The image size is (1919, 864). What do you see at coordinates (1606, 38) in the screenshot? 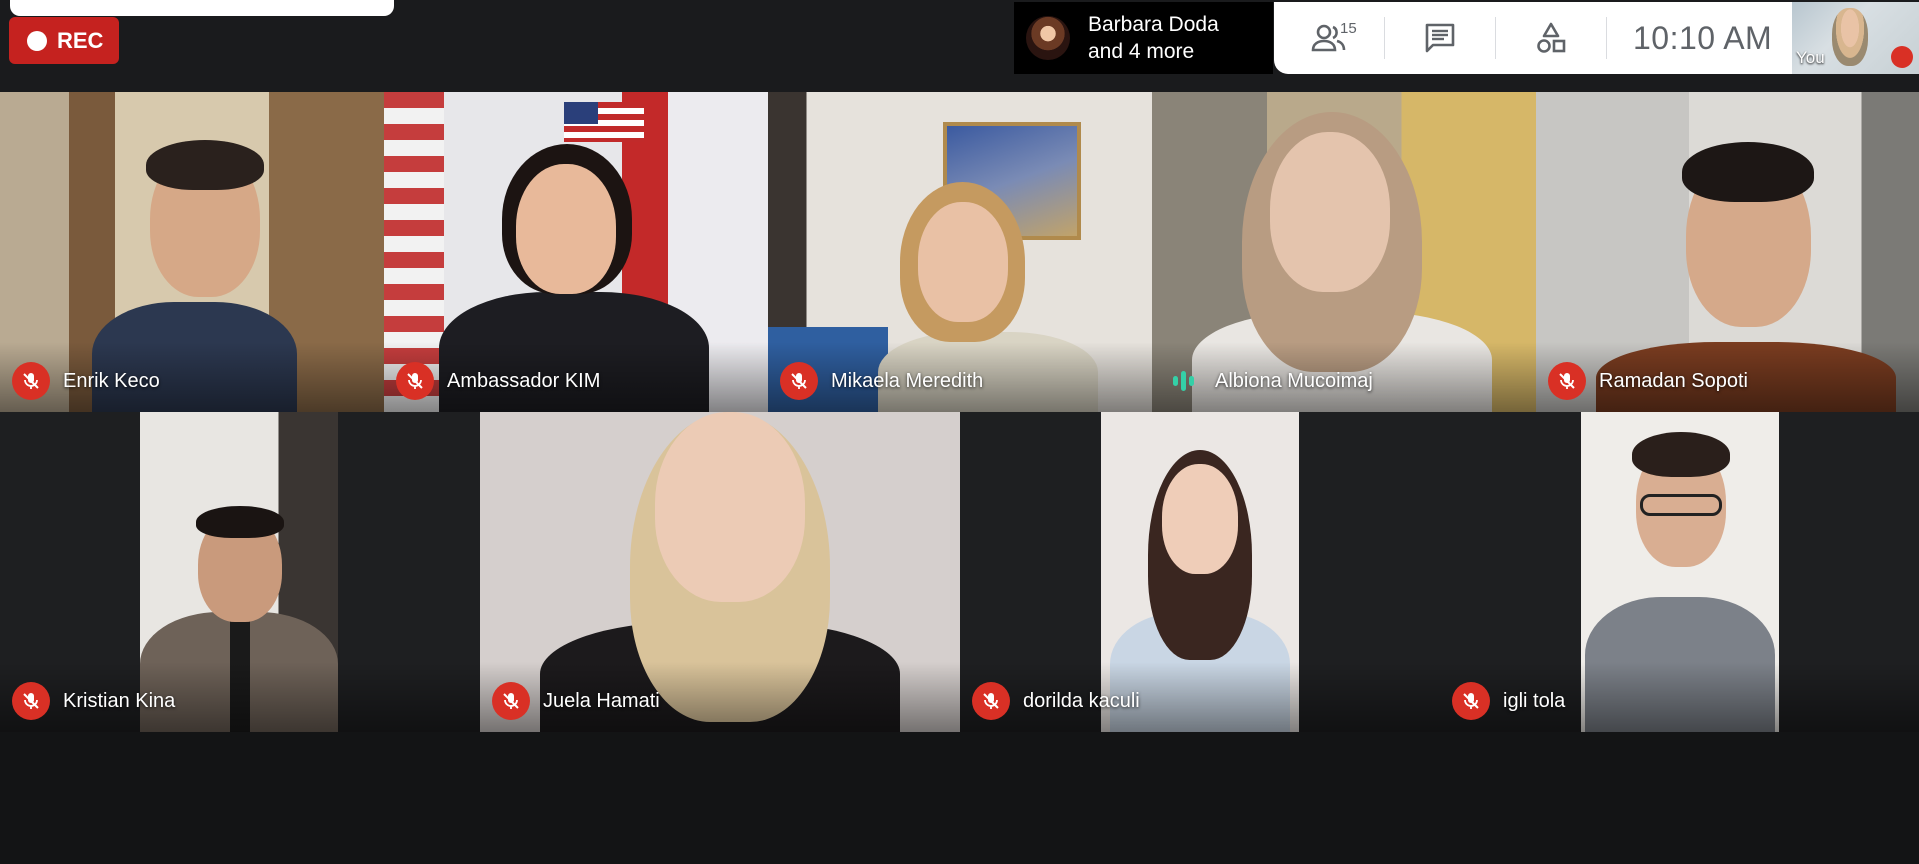
I see `panel-divider` at bounding box center [1606, 38].